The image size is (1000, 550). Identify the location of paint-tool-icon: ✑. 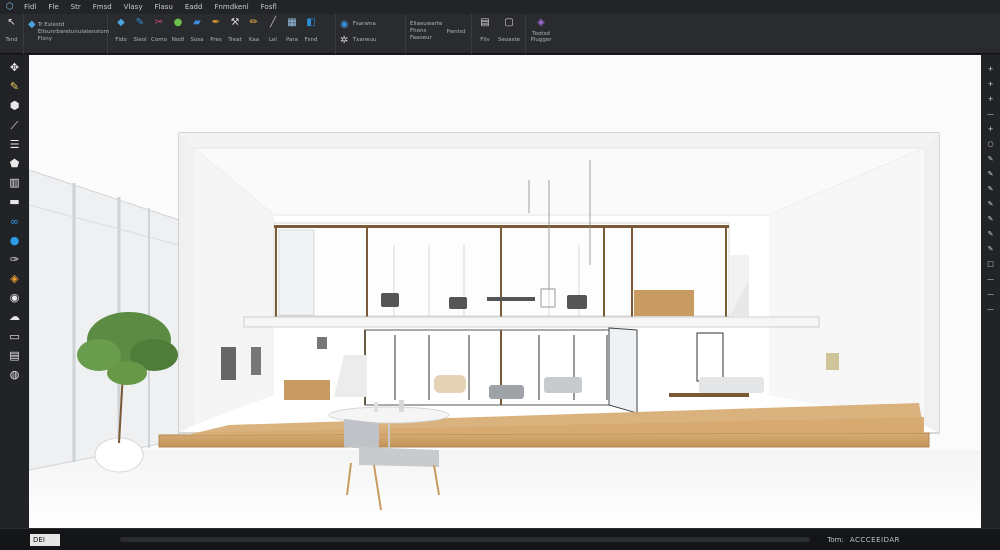
(15, 260).